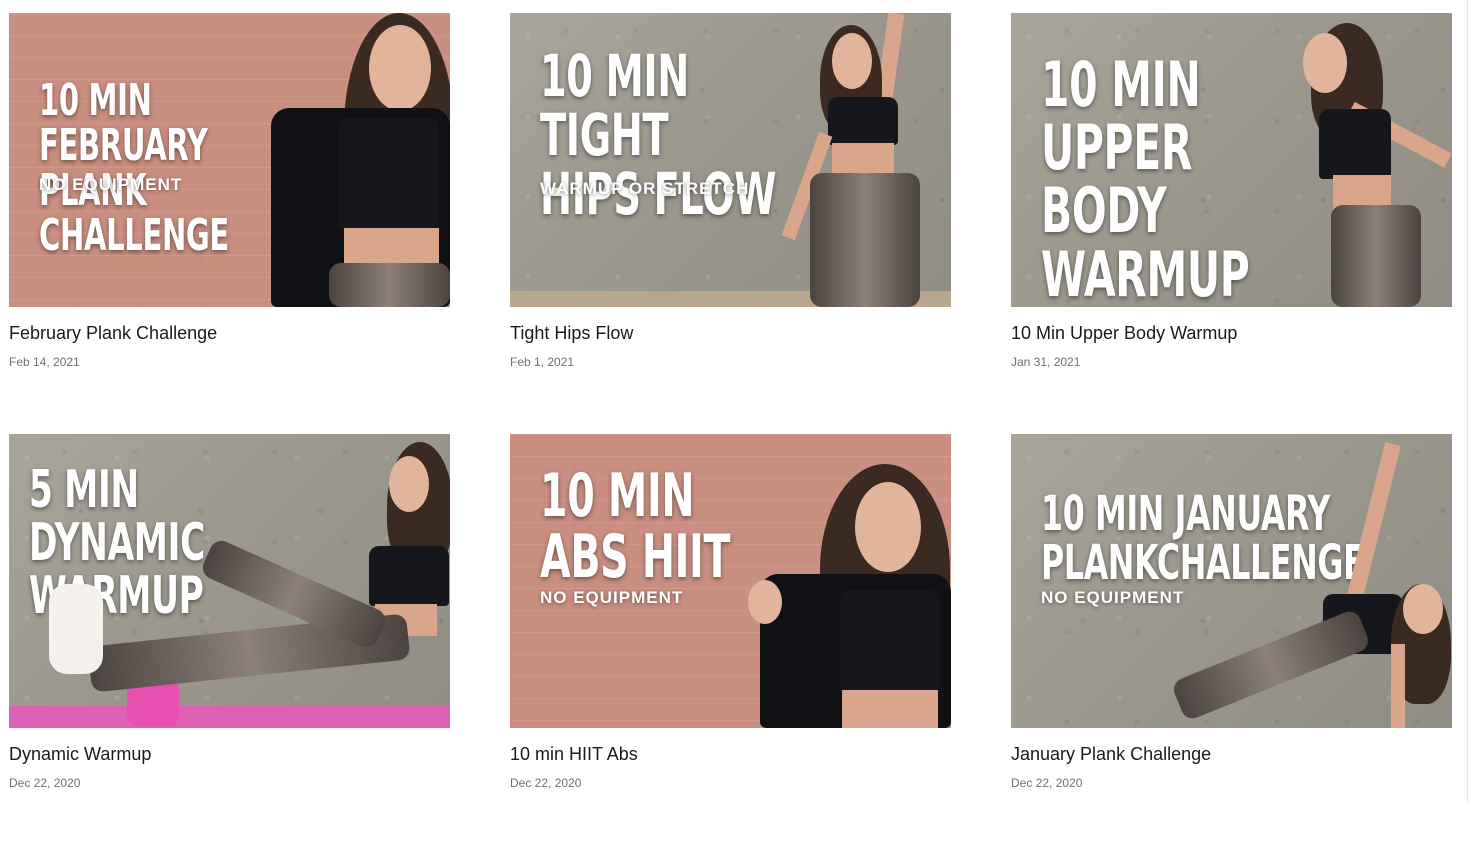 Image resolution: width=1473 pixels, height=855 pixels. Describe the element at coordinates (730, 333) in the screenshot. I see `post-title: Tight Hips Flow` at that location.